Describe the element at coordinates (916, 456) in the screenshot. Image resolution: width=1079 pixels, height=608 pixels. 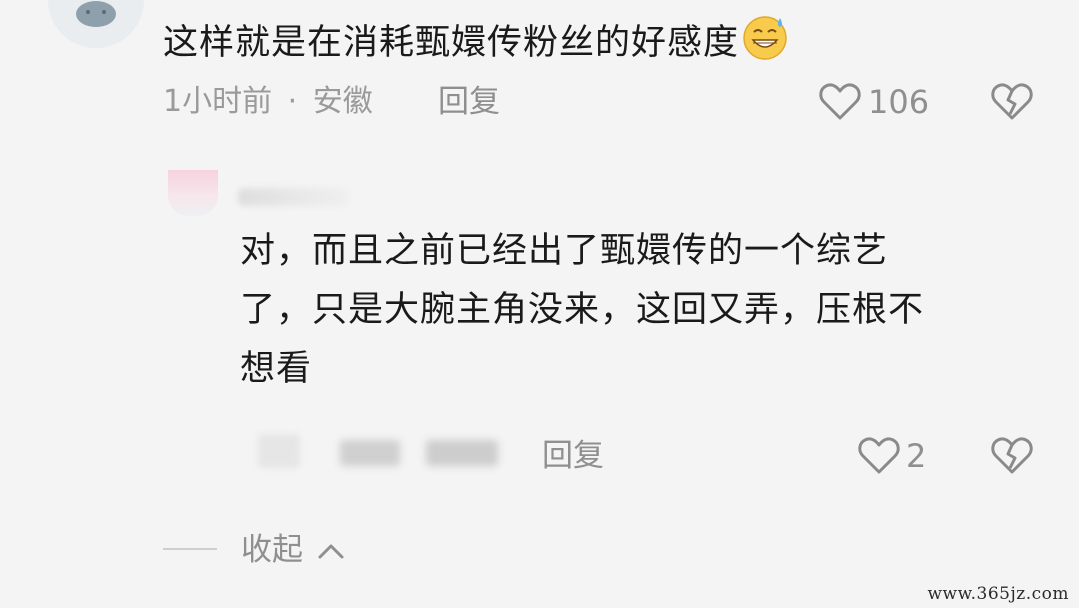
I see `like-count: 2` at that location.